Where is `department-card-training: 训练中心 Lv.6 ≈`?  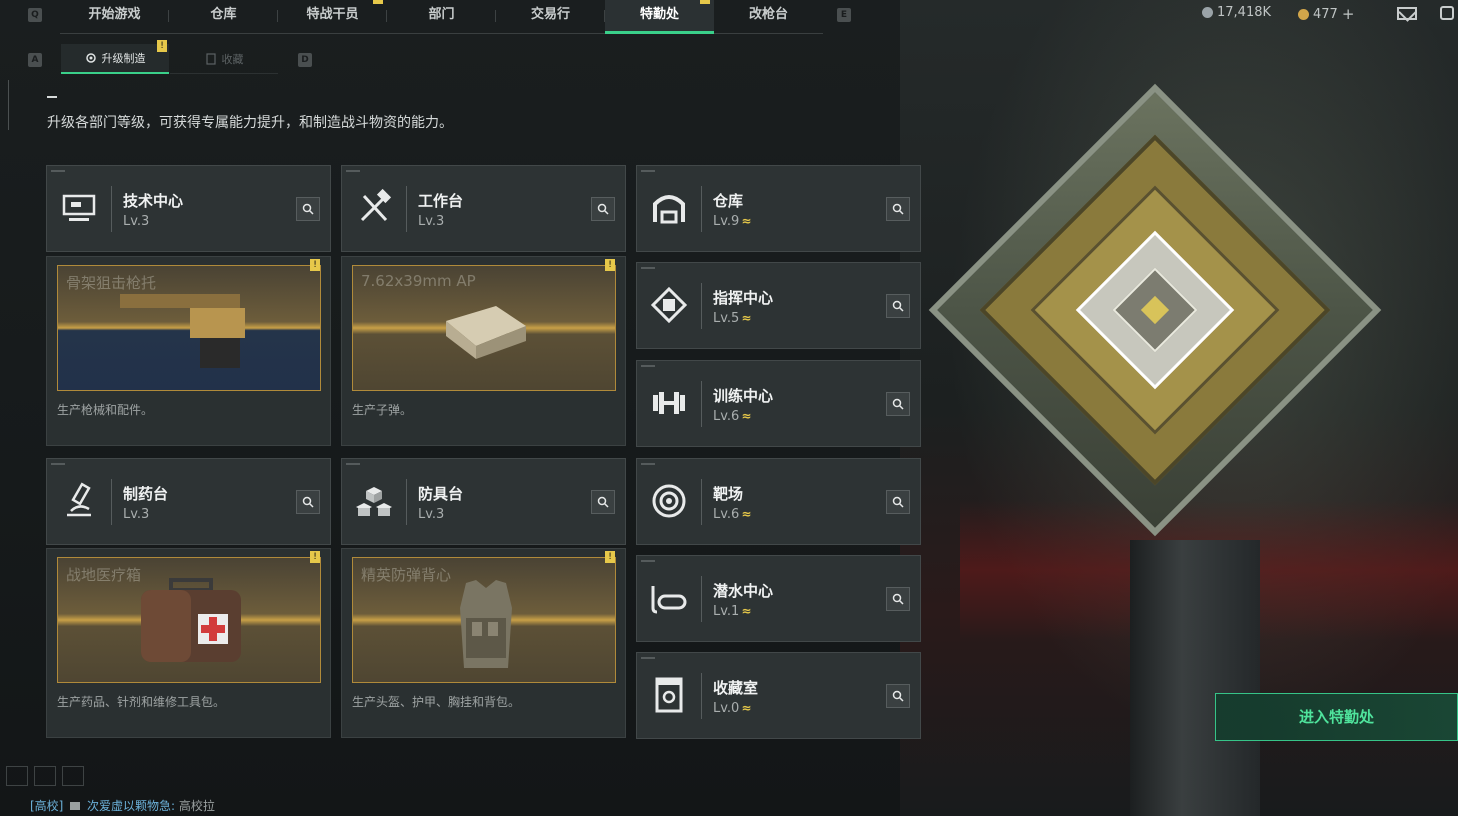
department-card-training: 训练中心 Lv.6 ≈ is located at coordinates (778, 403).